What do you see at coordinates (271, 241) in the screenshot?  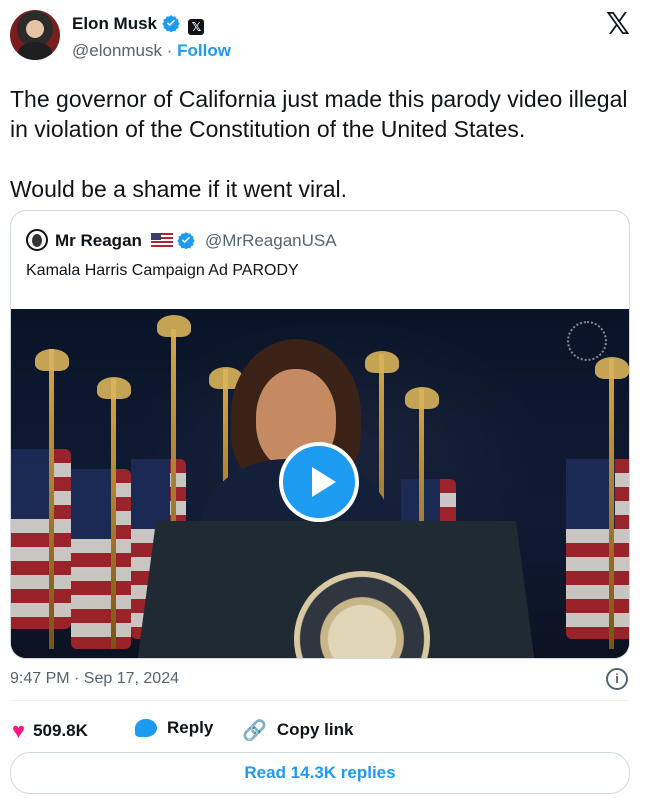 I see `quoted-author-handle: @MrReaganUSA` at bounding box center [271, 241].